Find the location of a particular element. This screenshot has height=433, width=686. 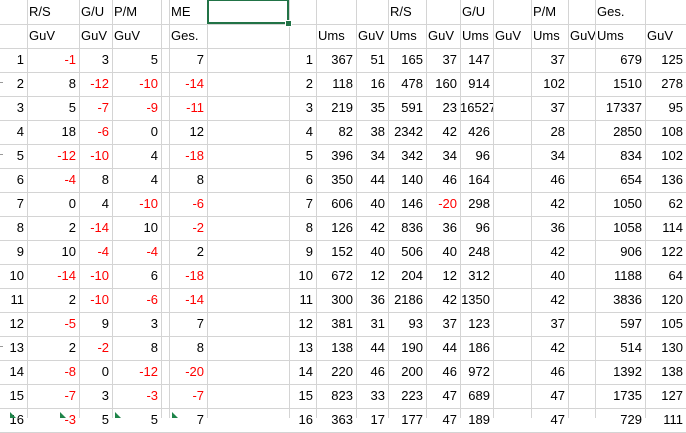

cell-C17: 3 is located at coordinates (95, 396).